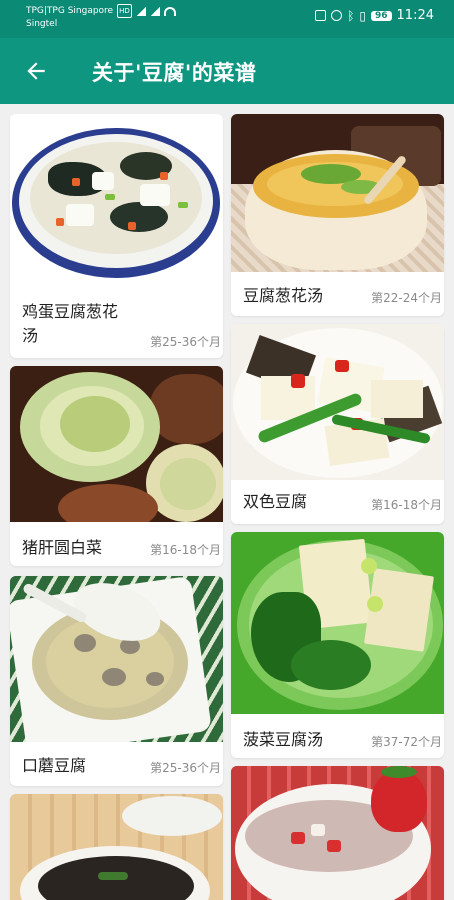 Image resolution: width=454 pixels, height=900 pixels. What do you see at coordinates (283, 295) in the screenshot?
I see `recipe-name: 豆腐葱花汤` at bounding box center [283, 295].